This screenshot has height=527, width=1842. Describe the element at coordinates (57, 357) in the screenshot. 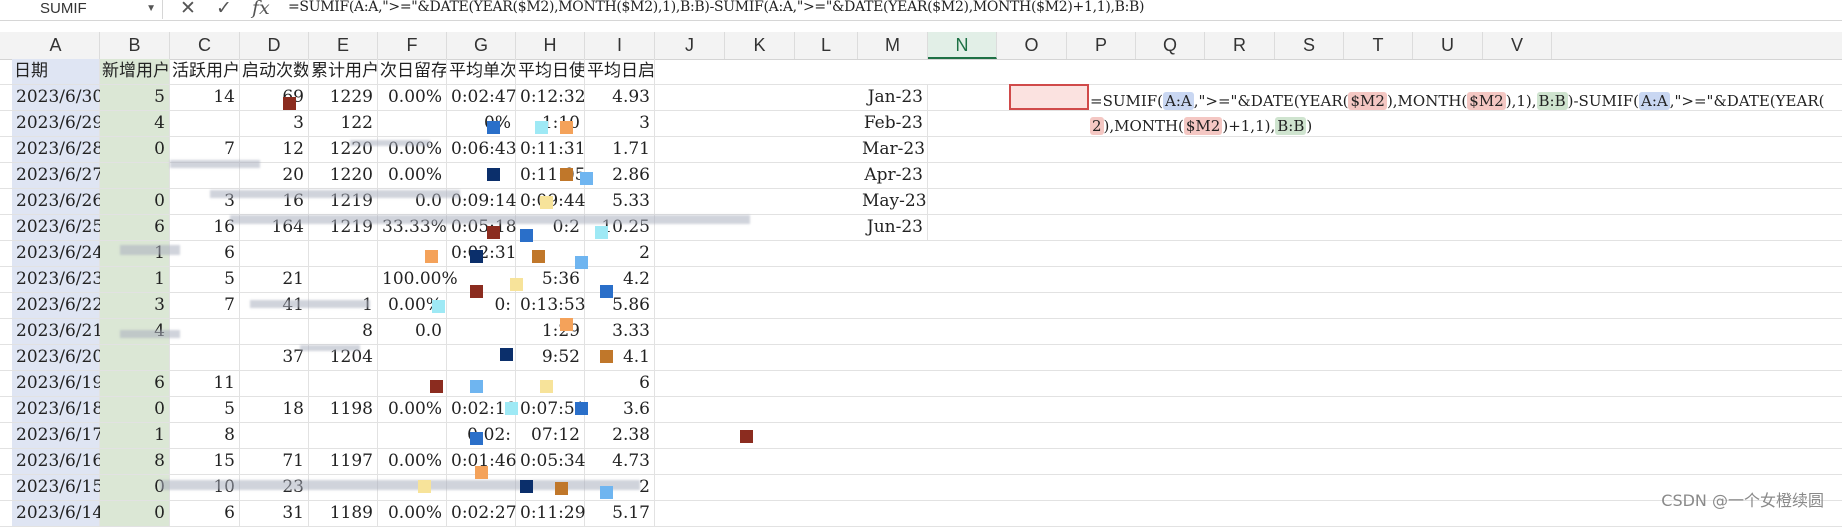

I see `data-cell: 2023/6/20` at that location.